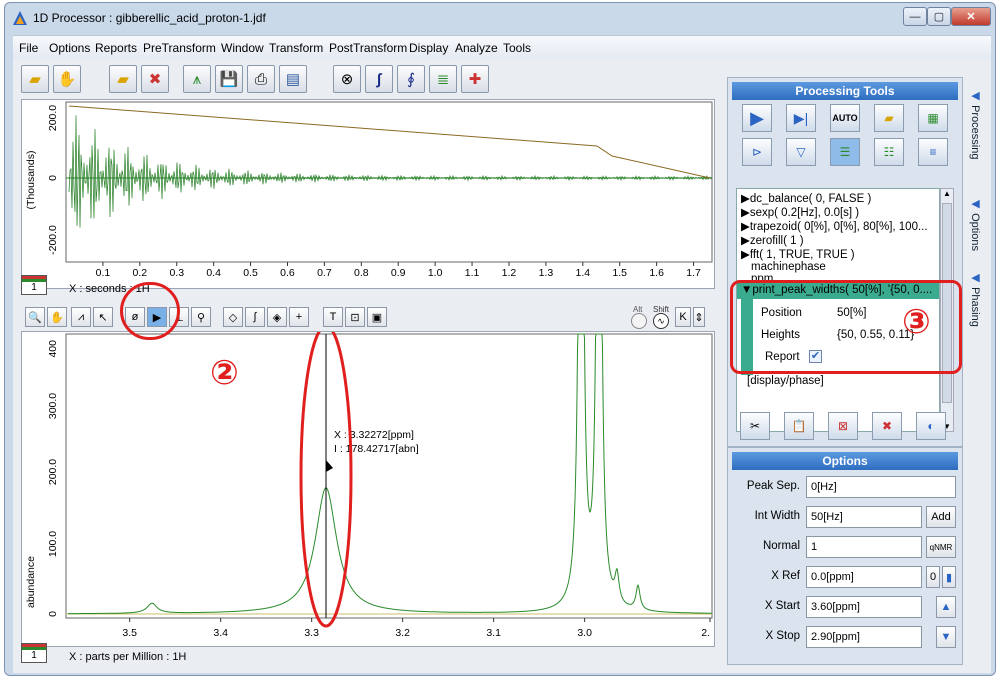  What do you see at coordinates (933, 577) in the screenshot?
I see `zero-button: 0` at bounding box center [933, 577].